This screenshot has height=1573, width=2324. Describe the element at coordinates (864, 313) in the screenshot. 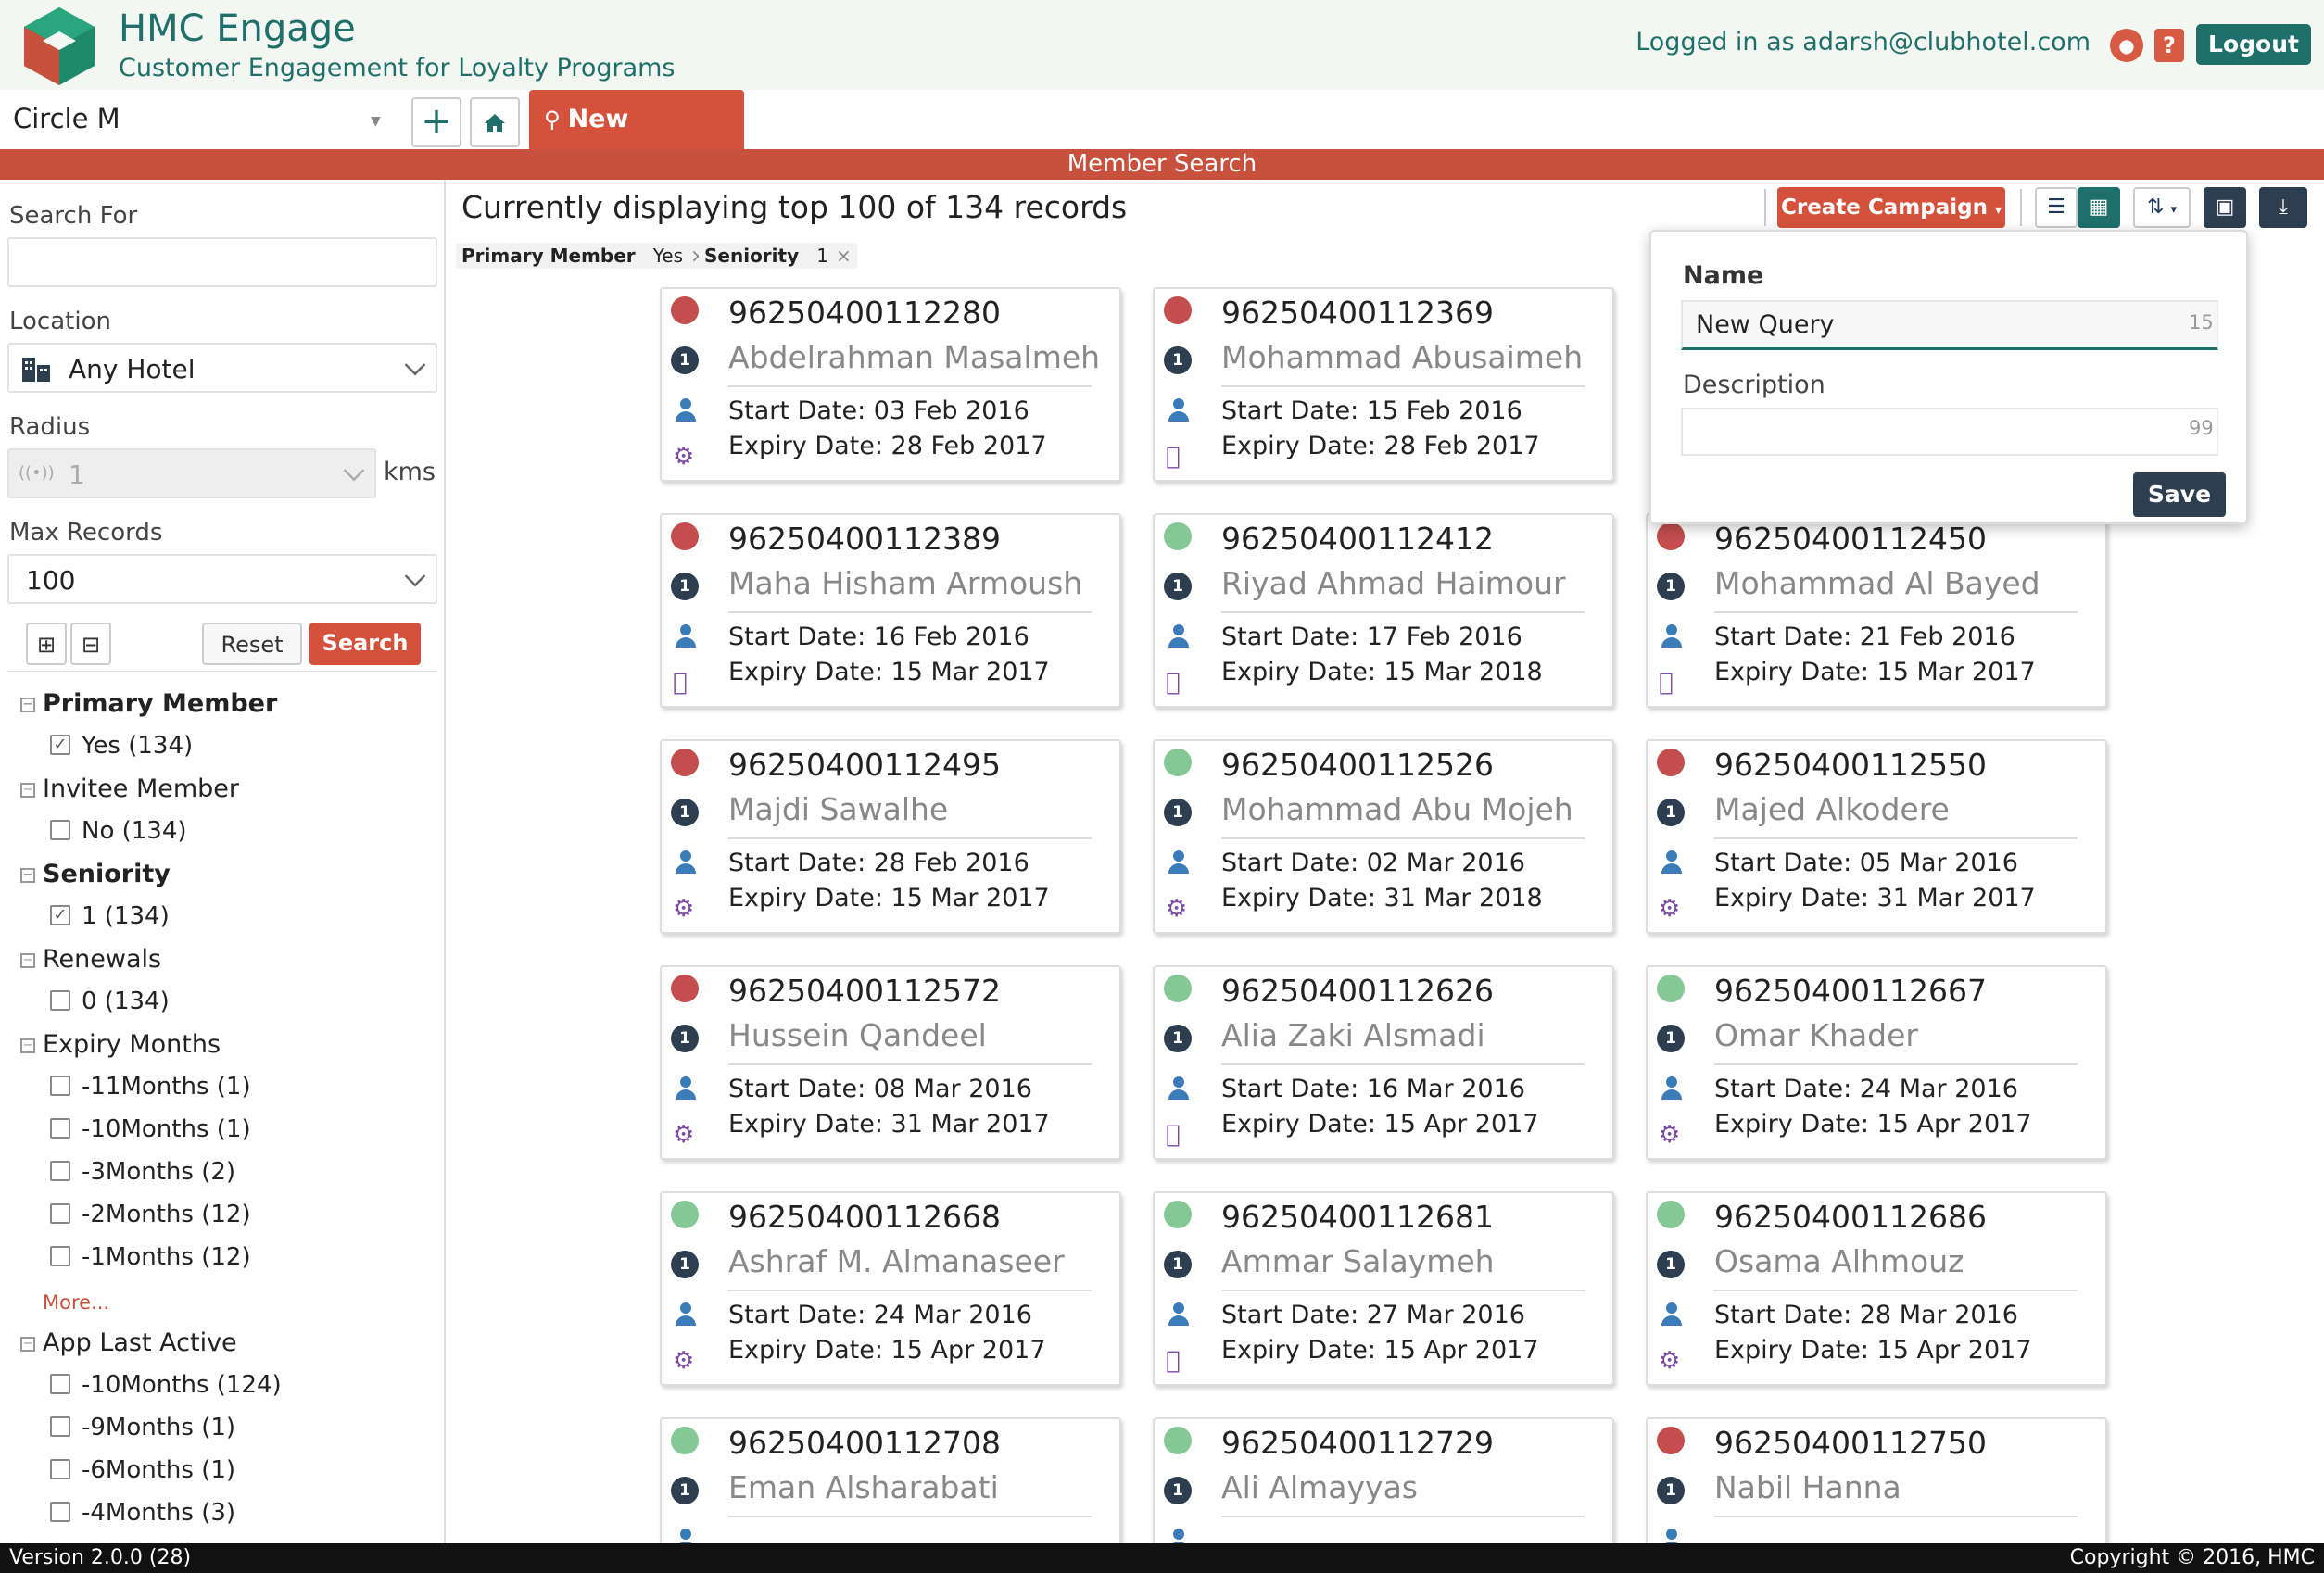

I see `member-number: 96250400112280` at that location.